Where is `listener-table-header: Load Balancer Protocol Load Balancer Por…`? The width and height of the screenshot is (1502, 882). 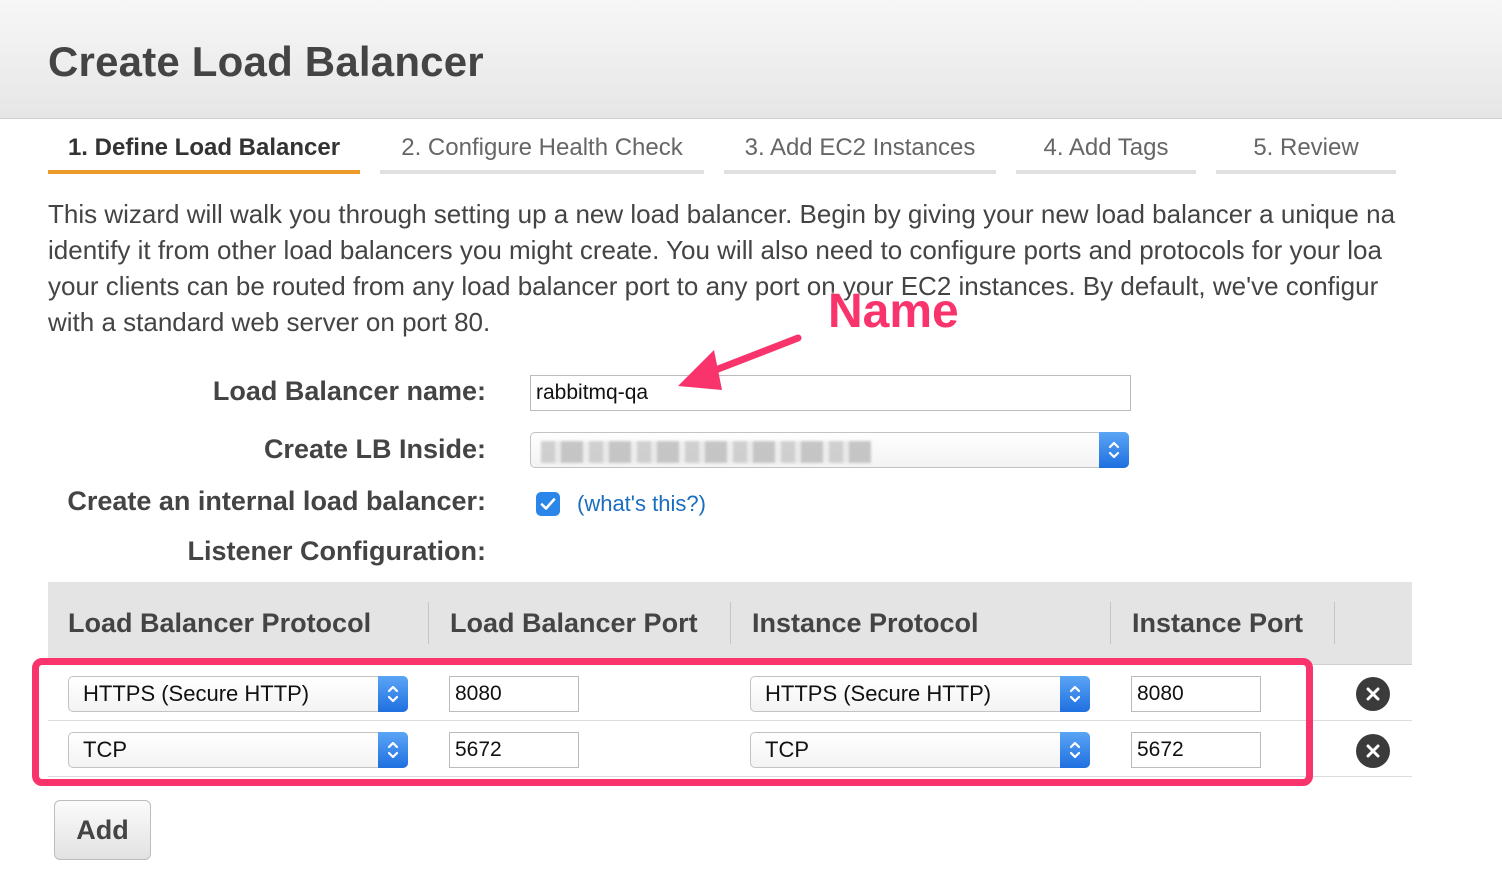 listener-table-header: Load Balancer Protocol Load Balancer Por… is located at coordinates (730, 623).